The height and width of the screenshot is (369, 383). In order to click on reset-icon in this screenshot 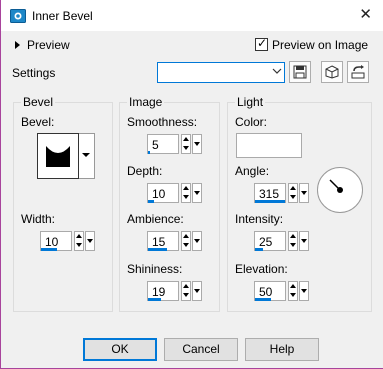, I will do `click(358, 72)`.